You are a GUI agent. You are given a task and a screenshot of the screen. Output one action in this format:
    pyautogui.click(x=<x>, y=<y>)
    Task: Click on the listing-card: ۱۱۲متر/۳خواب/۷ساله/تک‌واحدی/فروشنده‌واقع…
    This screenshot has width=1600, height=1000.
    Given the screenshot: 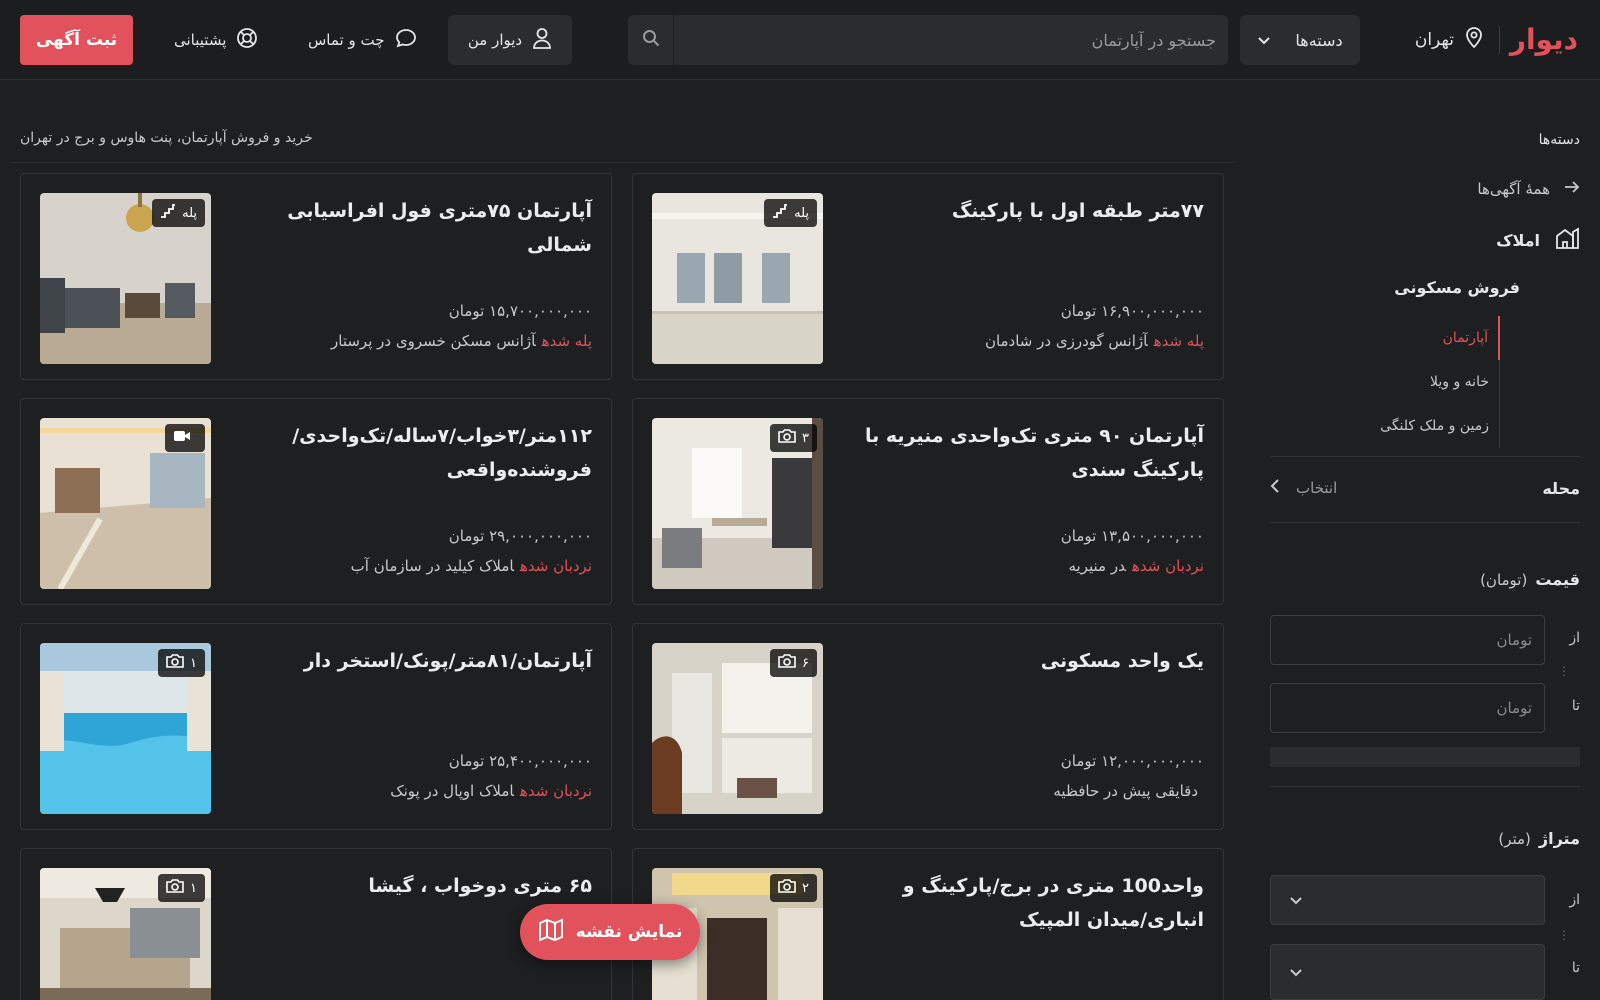 What is the action you would take?
    pyautogui.click(x=316, y=501)
    